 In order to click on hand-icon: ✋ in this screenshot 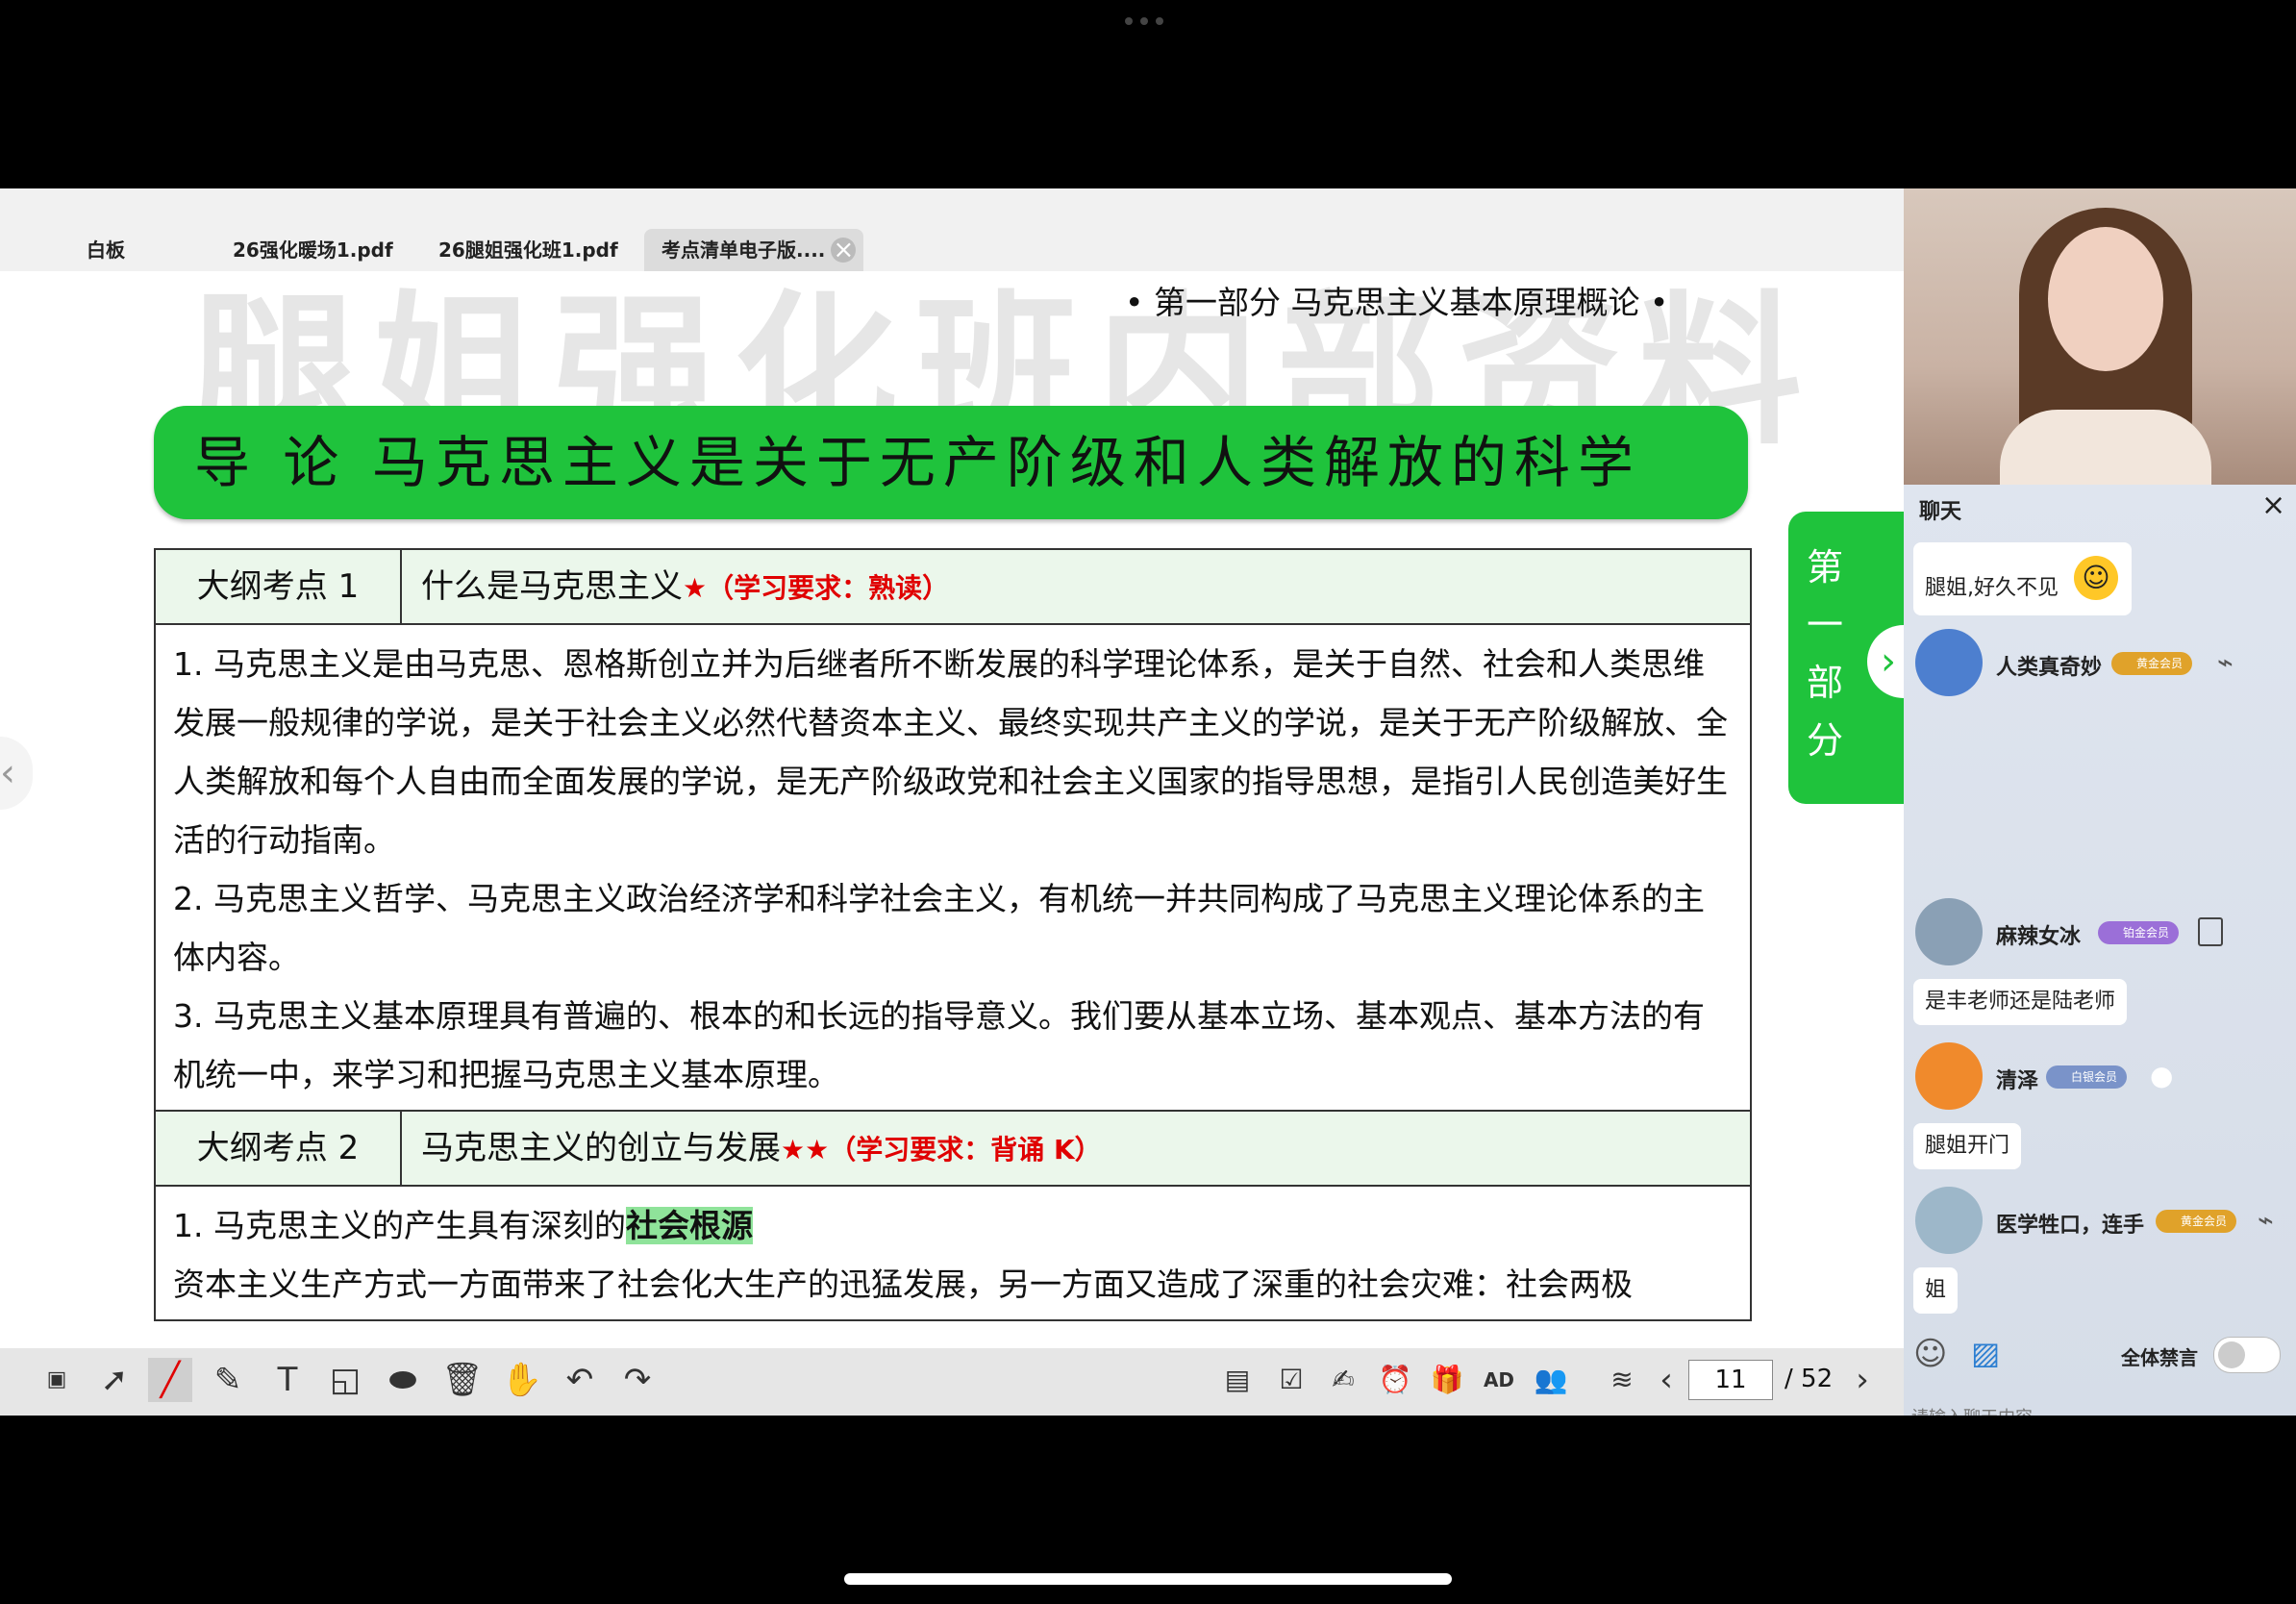, I will do `click(522, 1380)`.